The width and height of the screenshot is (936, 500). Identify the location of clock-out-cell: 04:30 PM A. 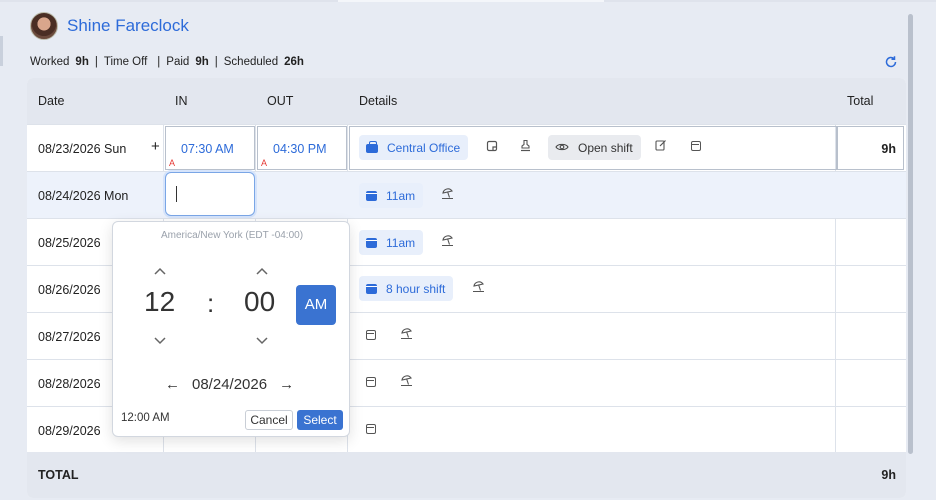
(302, 148).